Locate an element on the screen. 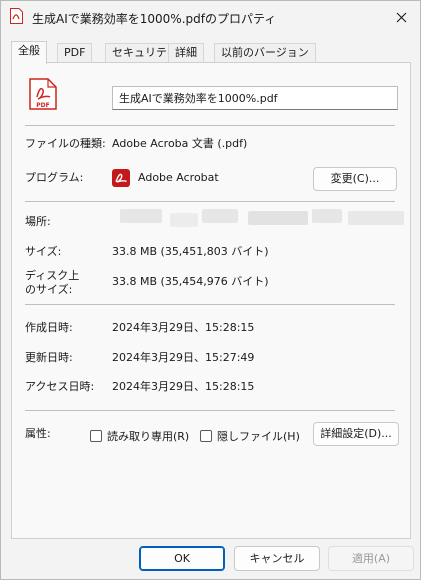  disk-size-value: 33.8 MB (35,454,976 バイト) is located at coordinates (190, 281).